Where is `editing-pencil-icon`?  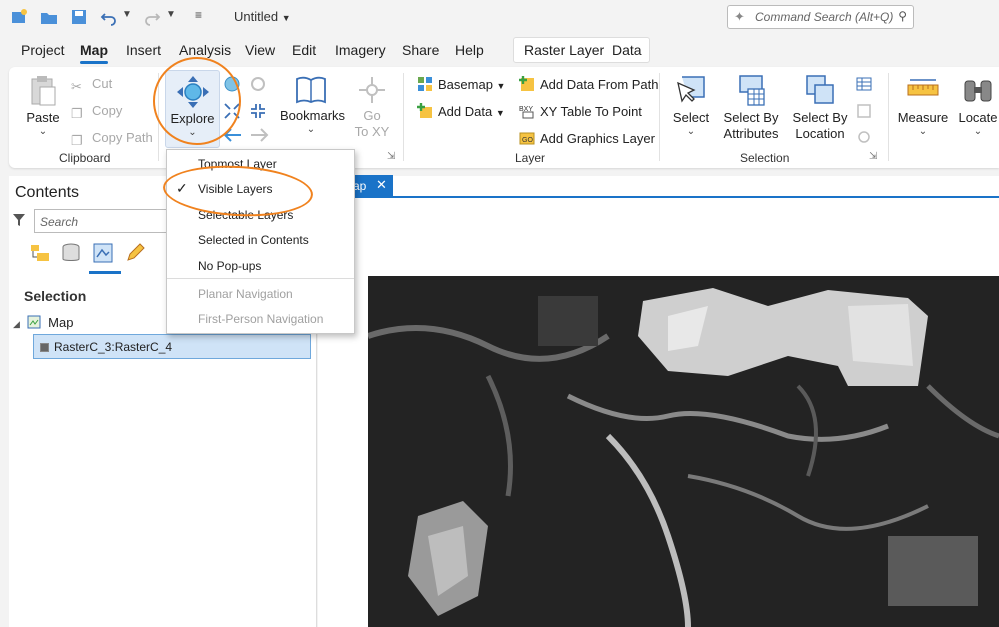
editing-pencil-icon is located at coordinates (135, 253).